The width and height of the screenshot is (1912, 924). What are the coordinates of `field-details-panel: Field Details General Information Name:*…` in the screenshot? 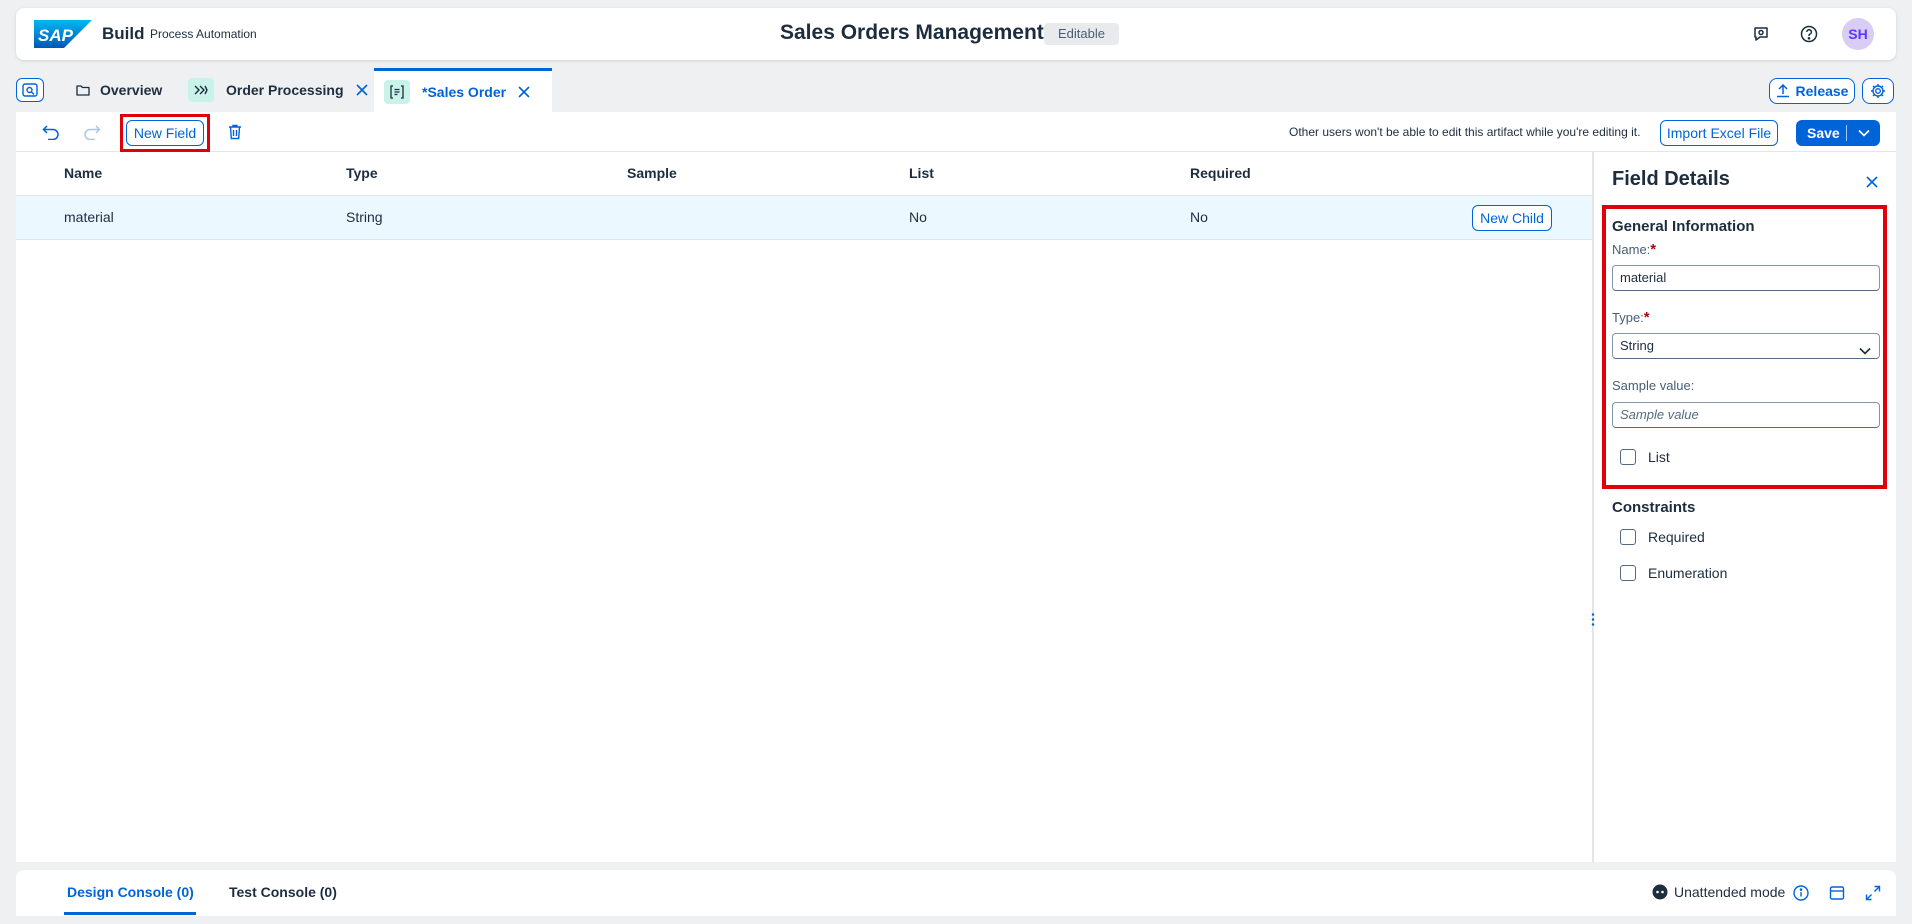 It's located at (1745, 507).